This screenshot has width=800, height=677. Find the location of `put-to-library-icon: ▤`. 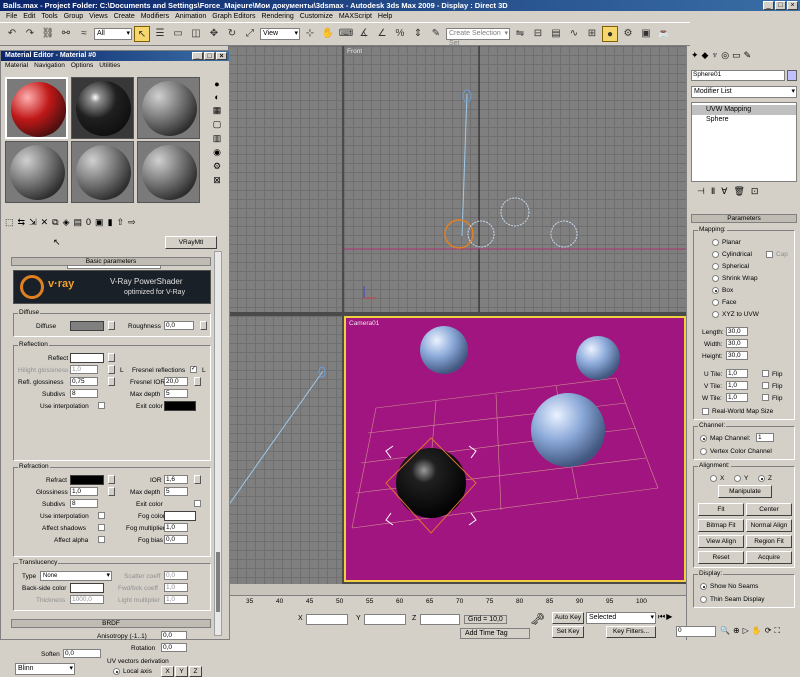

put-to-library-icon: ▤ is located at coordinates (78, 224).